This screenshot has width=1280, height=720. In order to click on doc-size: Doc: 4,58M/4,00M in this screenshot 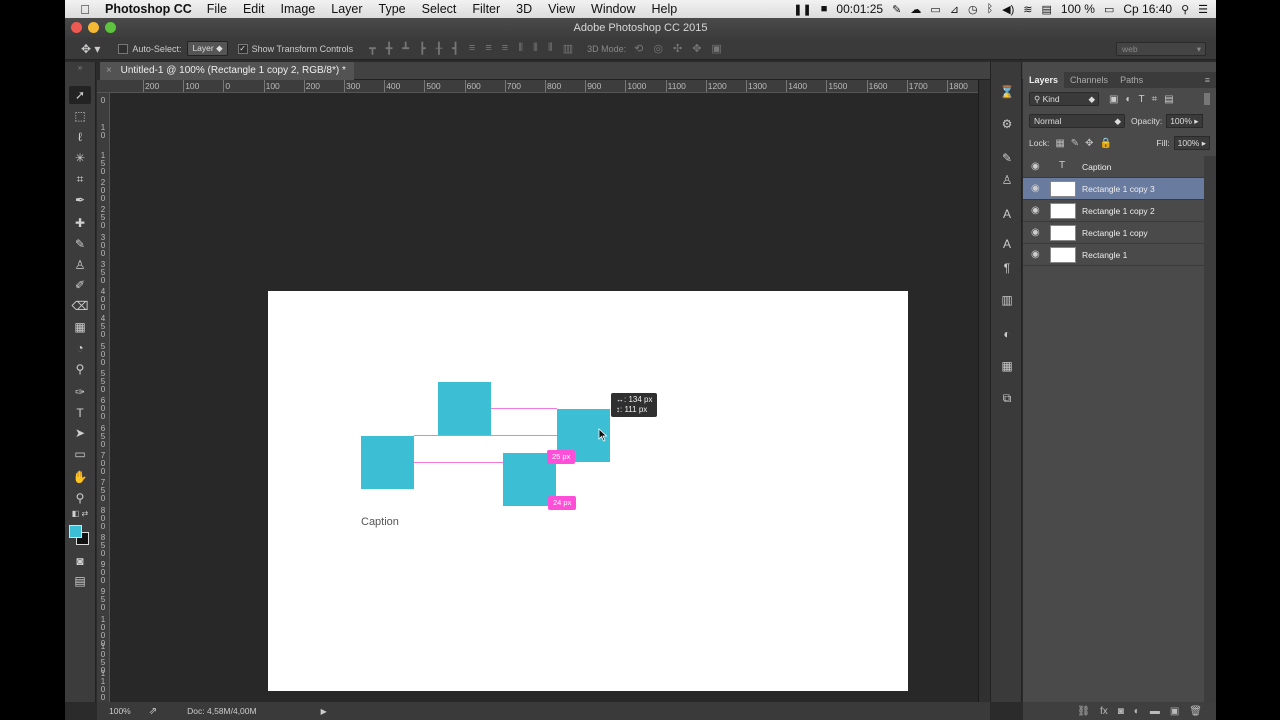, I will do `click(221, 711)`.